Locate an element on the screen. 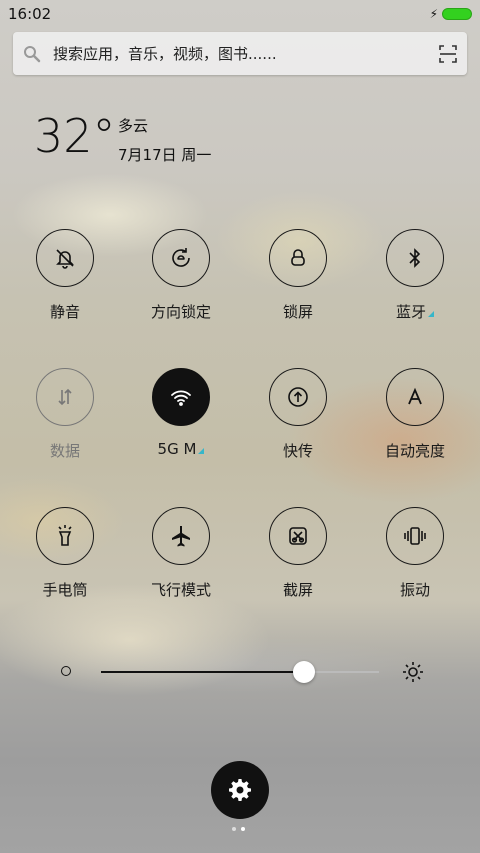  toggle-label: 静音 is located at coordinates (64, 312).